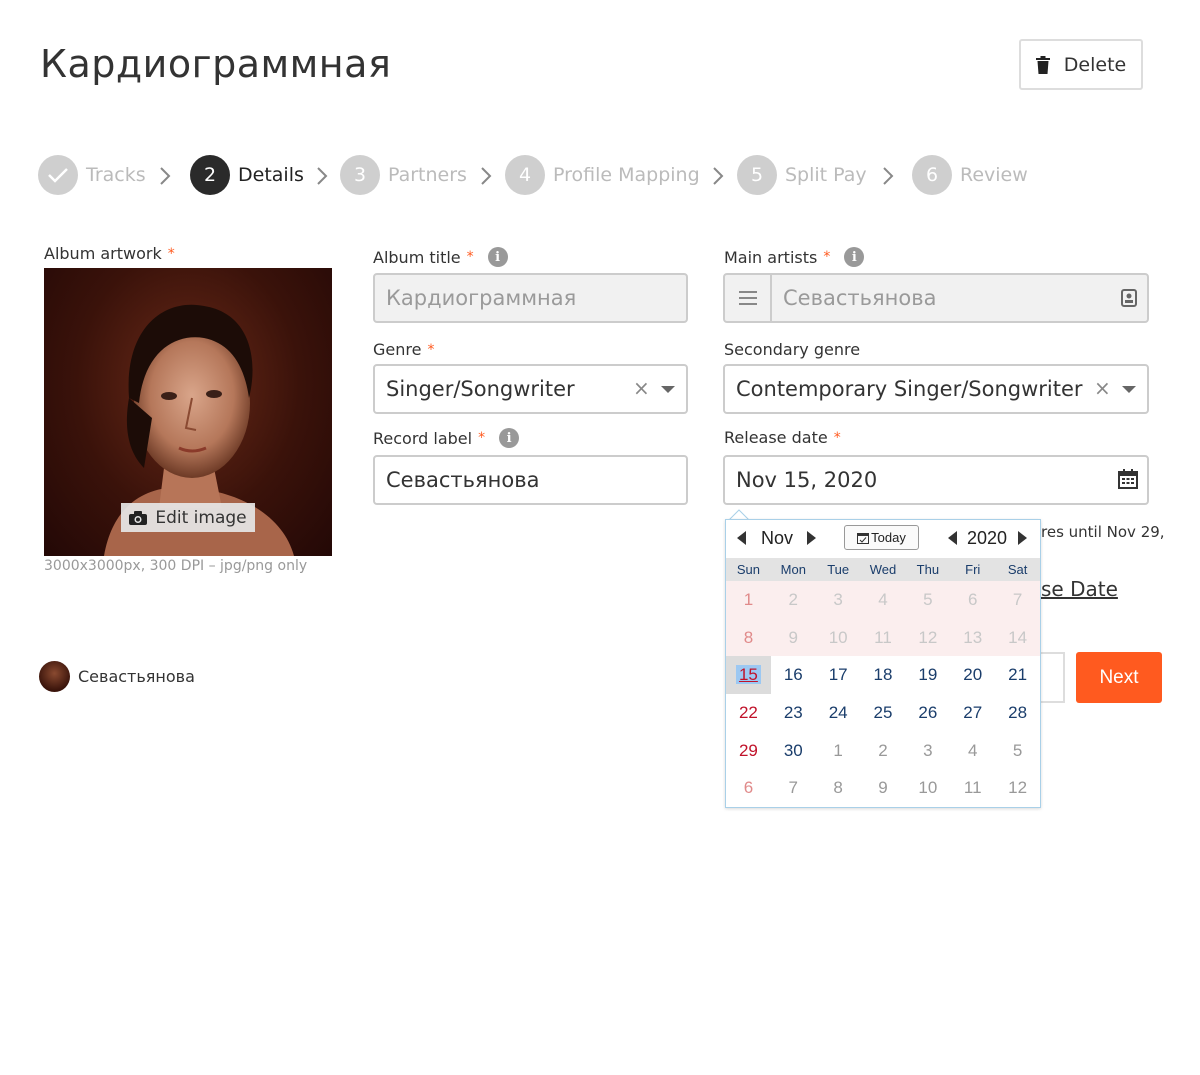 The height and width of the screenshot is (1075, 1200). What do you see at coordinates (994, 175) in the screenshot?
I see `step-label: Review` at bounding box center [994, 175].